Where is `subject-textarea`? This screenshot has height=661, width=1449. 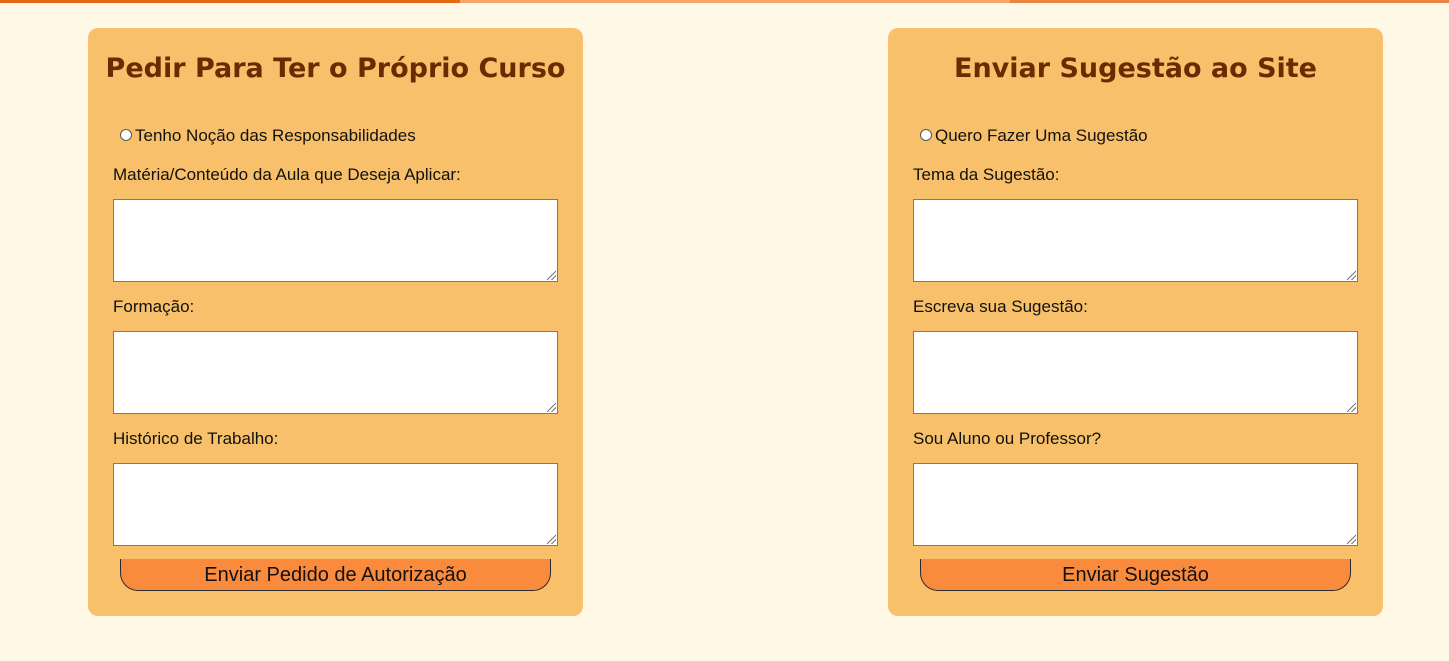
subject-textarea is located at coordinates (335, 240).